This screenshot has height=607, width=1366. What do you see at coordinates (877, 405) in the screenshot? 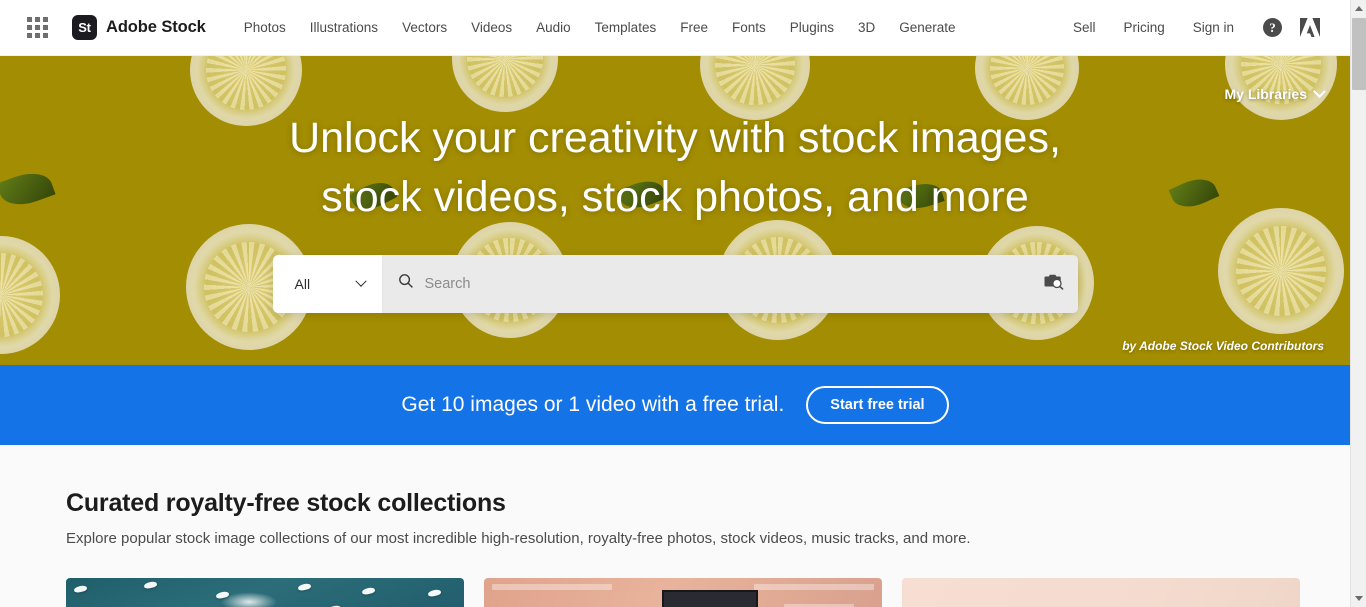
I see `start-free-trial-button: Start free trial` at bounding box center [877, 405].